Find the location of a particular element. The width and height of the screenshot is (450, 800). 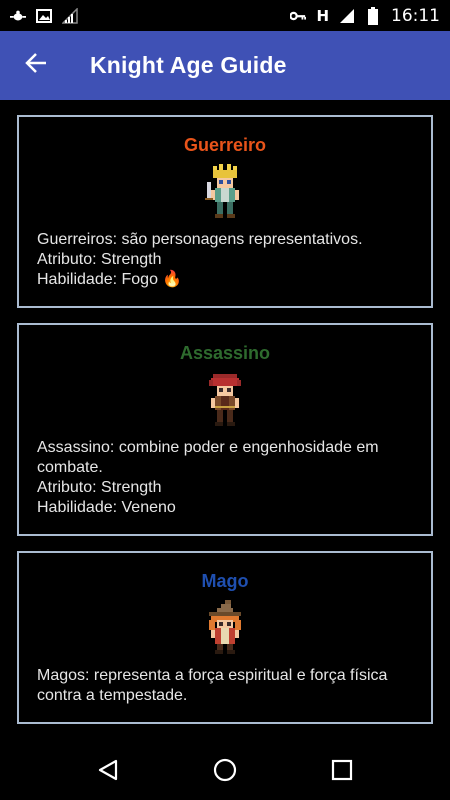

nav-home-button is located at coordinates (225, 770).